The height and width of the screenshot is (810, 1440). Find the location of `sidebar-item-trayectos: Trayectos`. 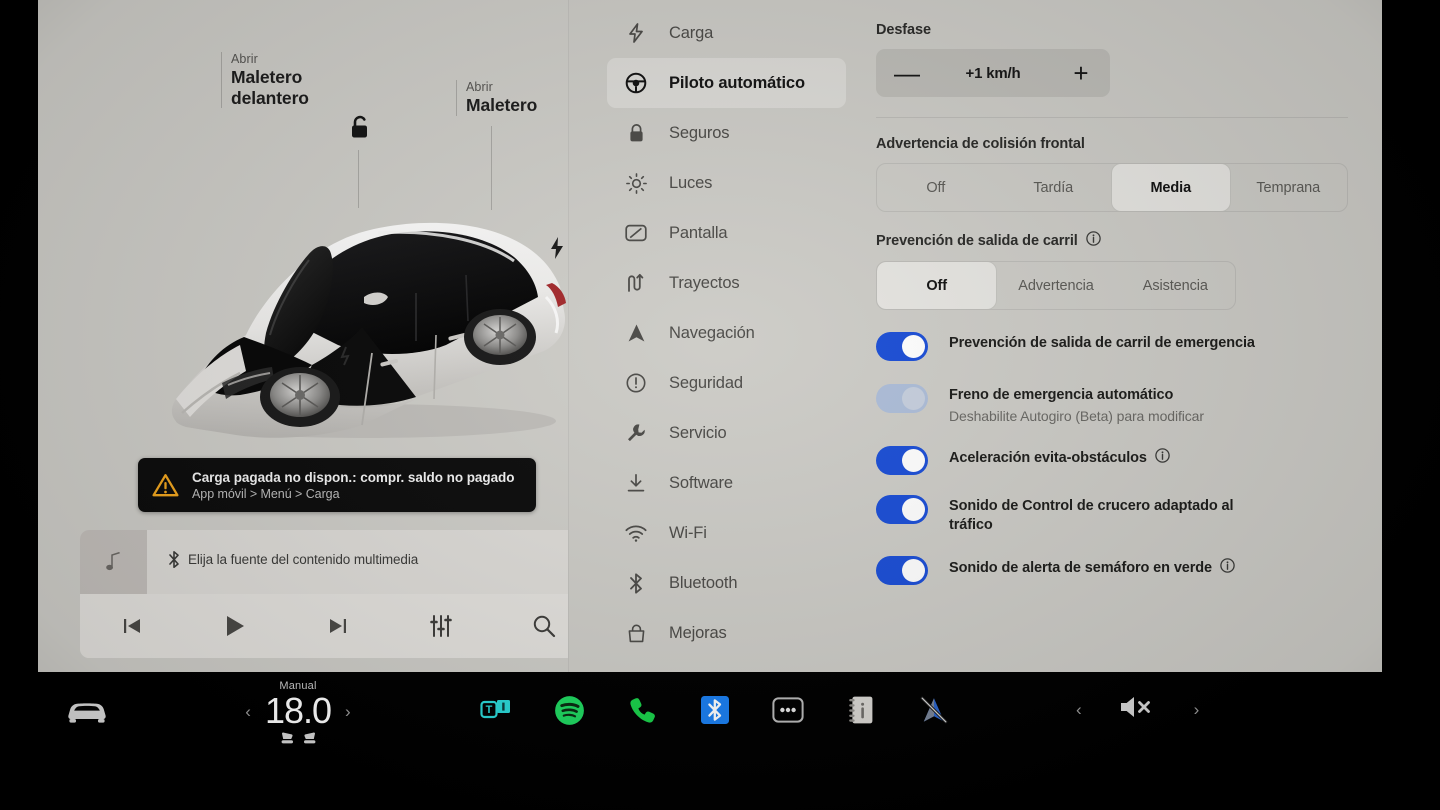

sidebar-item-trayectos: Trayectos is located at coordinates (726, 283).